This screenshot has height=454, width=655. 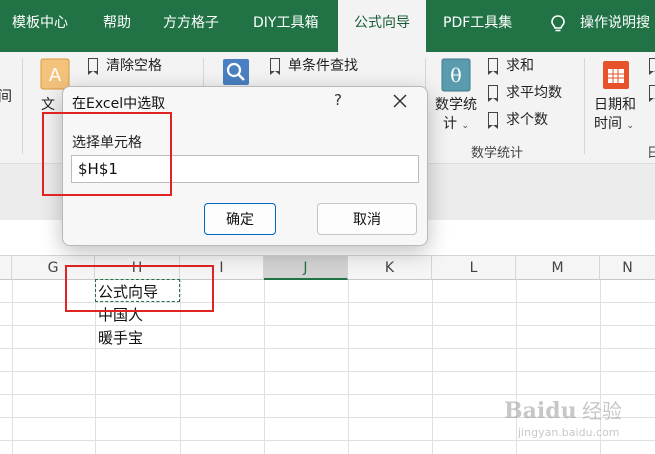 I want to click on highlight-box-cell, so click(x=139, y=288).